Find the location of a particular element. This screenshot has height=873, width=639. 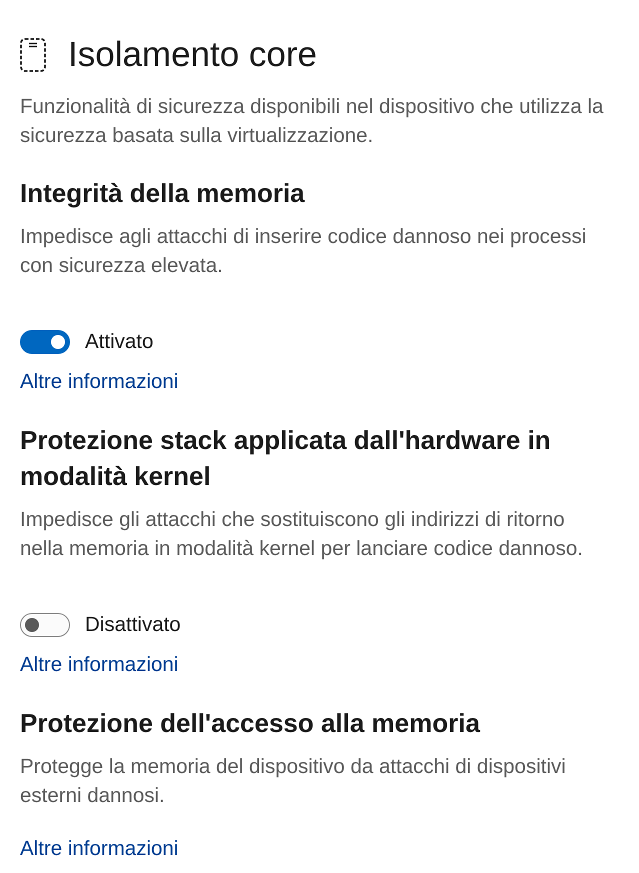

section-heading: Protezione stack applicata dall'hardware in modalità kernel is located at coordinates (286, 458).